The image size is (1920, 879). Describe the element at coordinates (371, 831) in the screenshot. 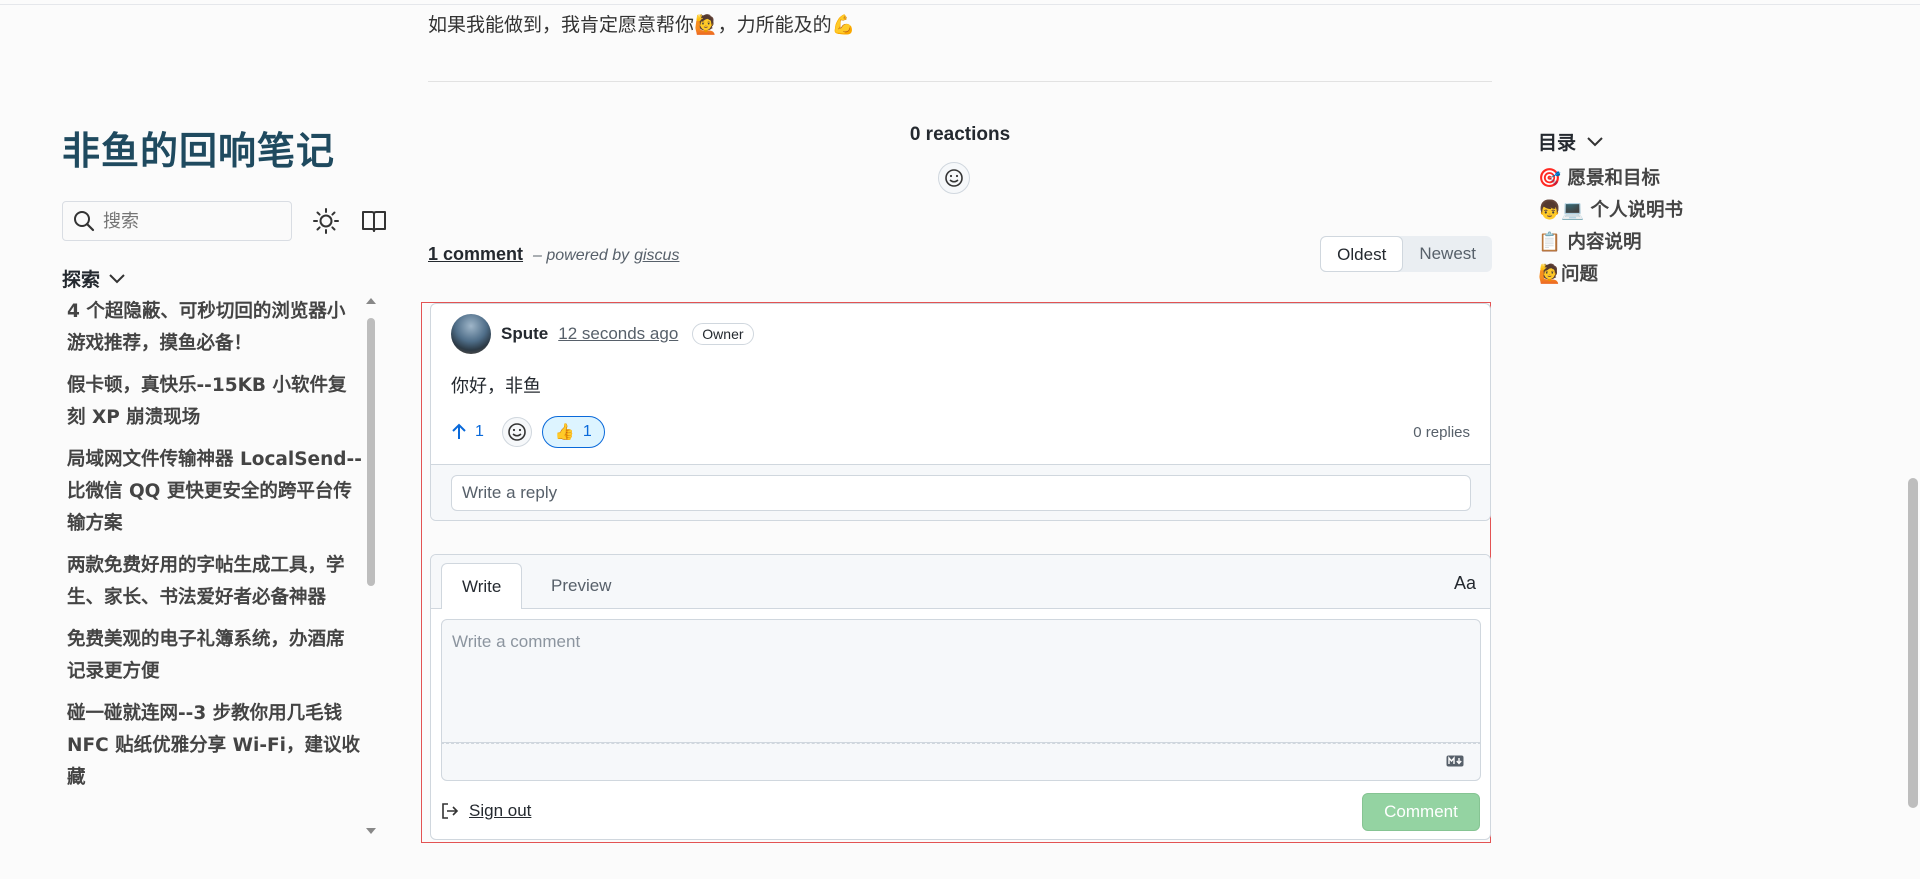

I see `scroll-down-arrow` at that location.